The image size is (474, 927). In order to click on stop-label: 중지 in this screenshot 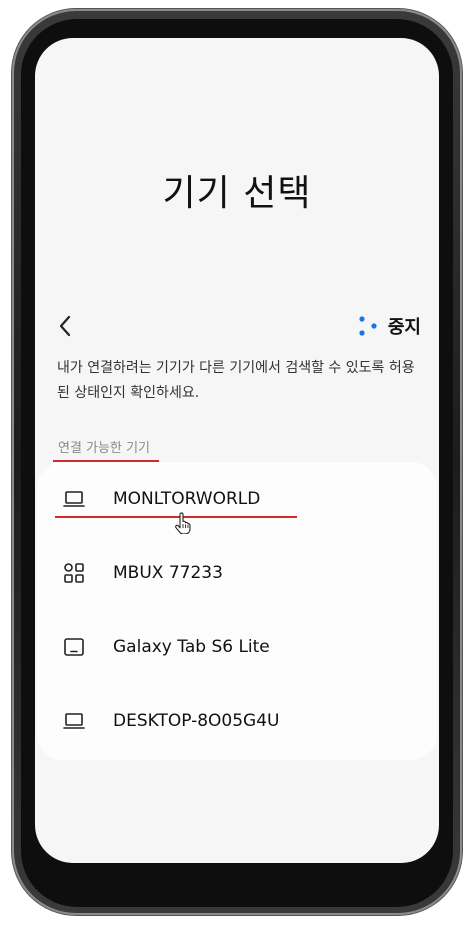, I will do `click(404, 327)`.